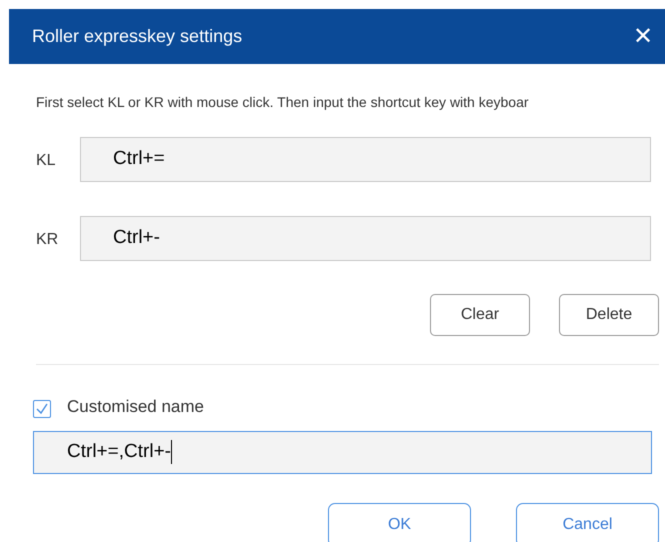  I want to click on key-label: KR, so click(48, 240).